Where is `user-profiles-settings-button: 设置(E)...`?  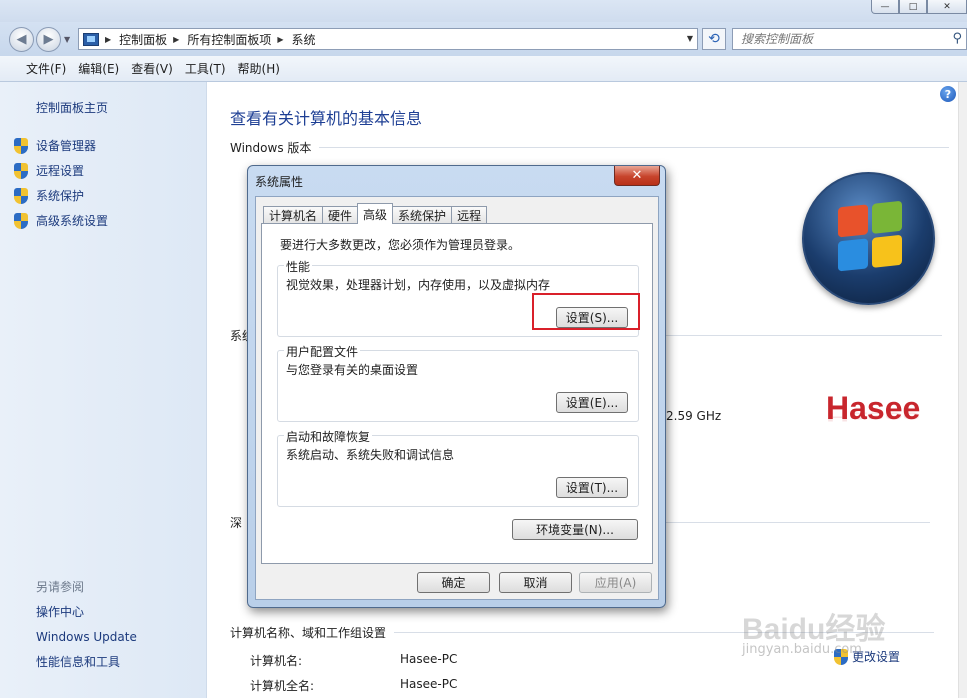
user-profiles-settings-button: 设置(E)... is located at coordinates (592, 402).